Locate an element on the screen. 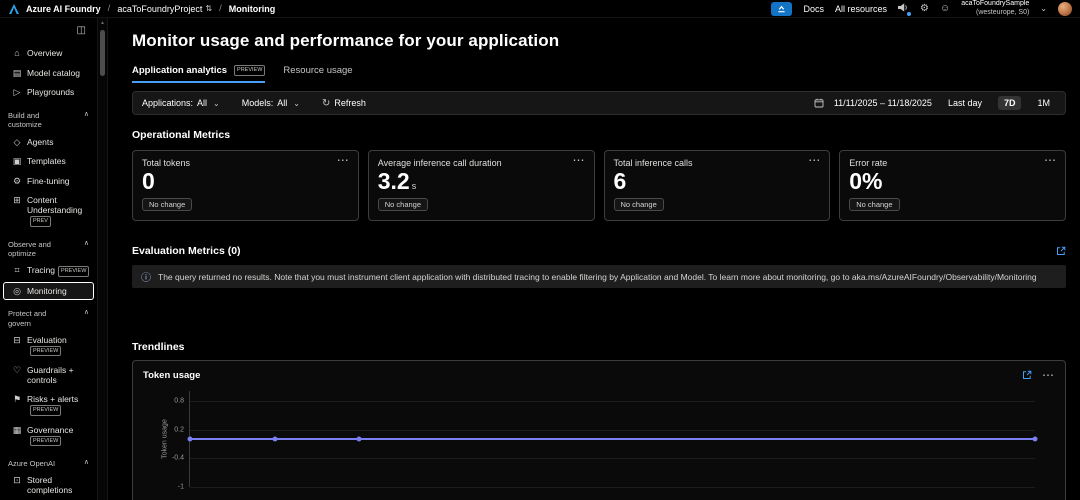 The height and width of the screenshot is (500, 1080). sidebar-group-title: Protect and govern is located at coordinates (27, 318).